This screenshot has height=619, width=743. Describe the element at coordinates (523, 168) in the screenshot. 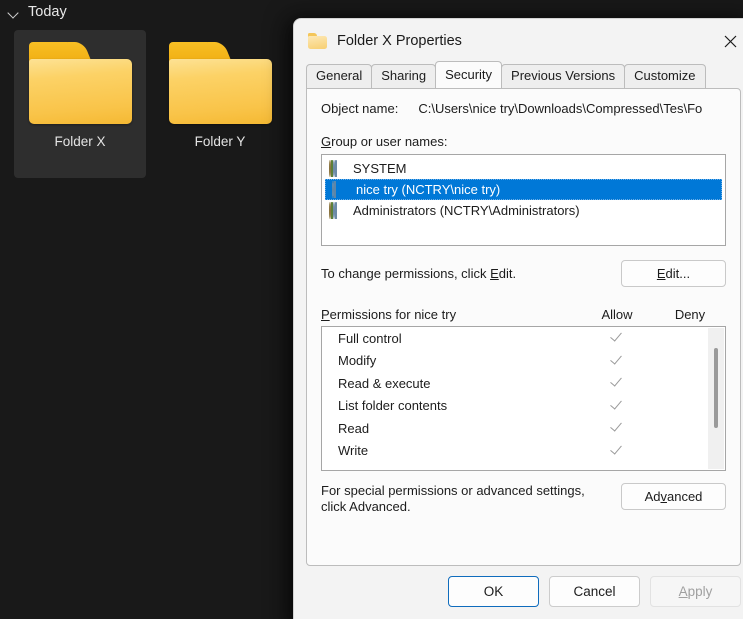

I see `principal-row-system: SYSTEM` at that location.